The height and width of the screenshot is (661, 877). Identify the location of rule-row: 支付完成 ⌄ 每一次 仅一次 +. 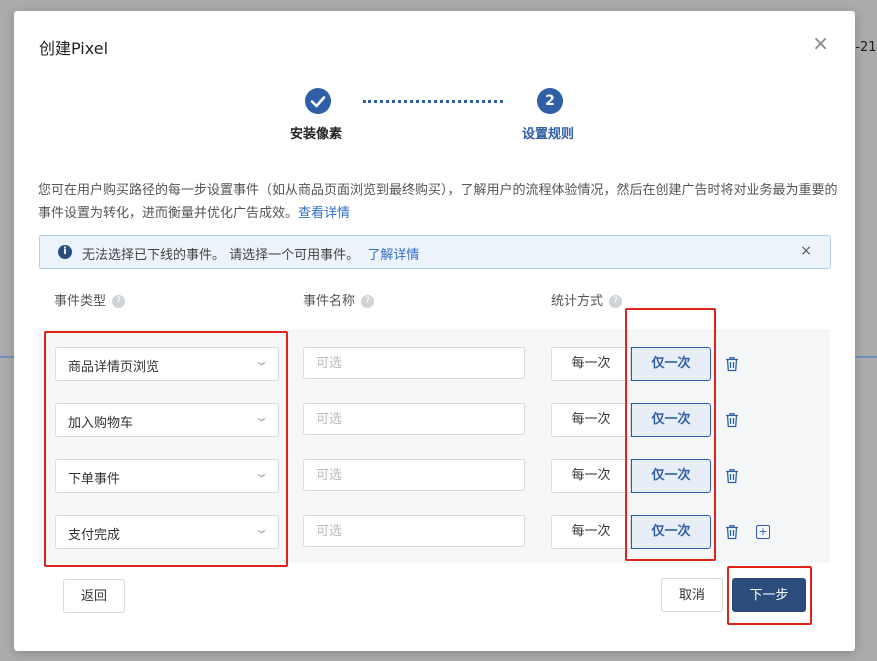
(434, 533).